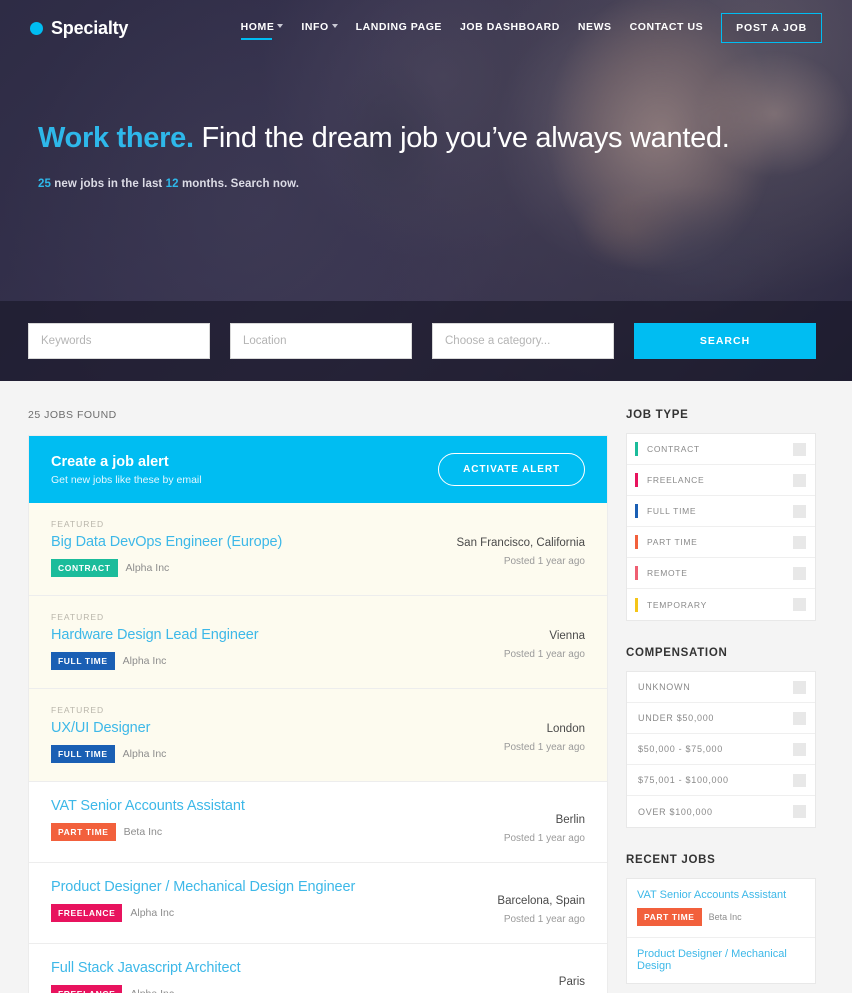 Image resolution: width=852 pixels, height=993 pixels. I want to click on job-title-link: VAT Senior Accounts Assistant, so click(277, 806).